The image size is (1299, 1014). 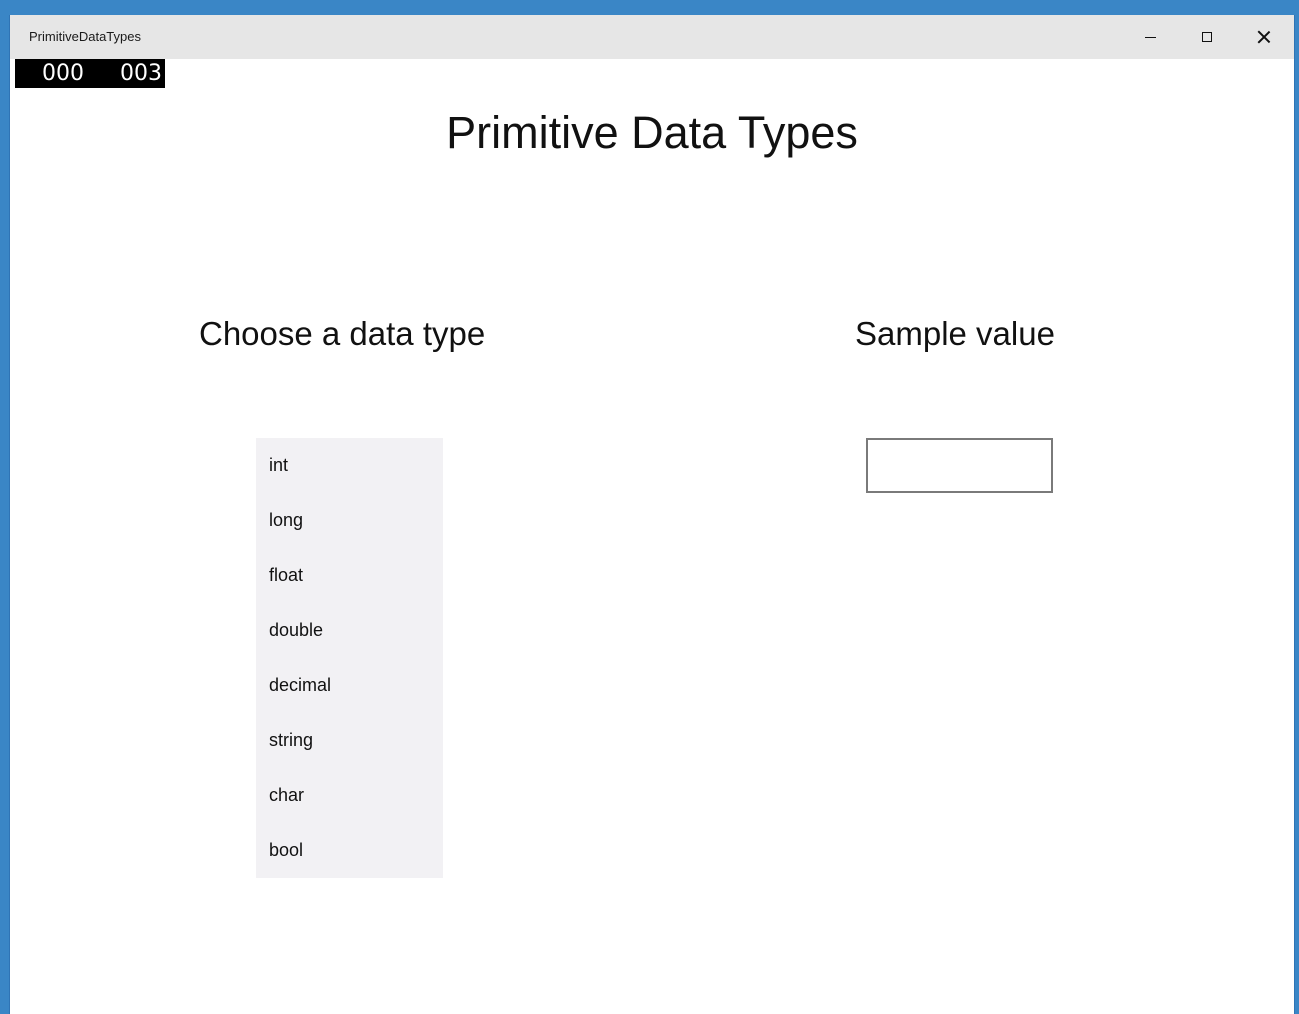 I want to click on maximize-icon, so click(x=1207, y=37).